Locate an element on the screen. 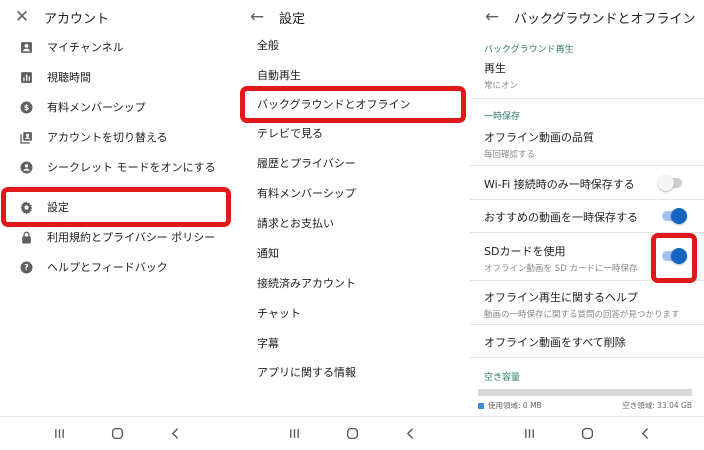  switch-account-icon is located at coordinates (26, 137).